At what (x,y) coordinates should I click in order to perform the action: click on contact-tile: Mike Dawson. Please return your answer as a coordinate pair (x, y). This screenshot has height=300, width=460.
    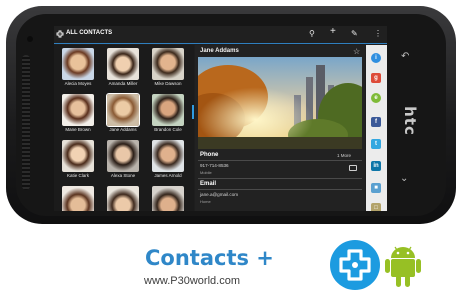
    Looking at the image, I should click on (168, 68).